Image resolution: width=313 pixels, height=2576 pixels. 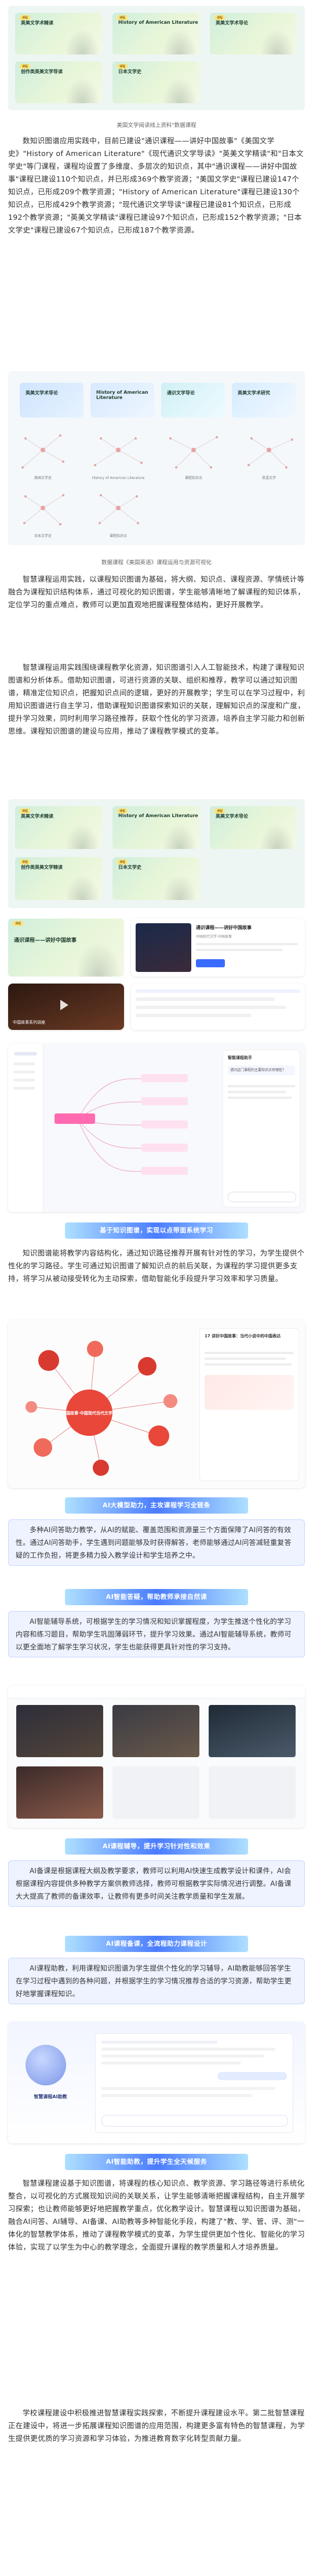 What do you see at coordinates (46, 2065) in the screenshot?
I see `assistant-avatar` at bounding box center [46, 2065].